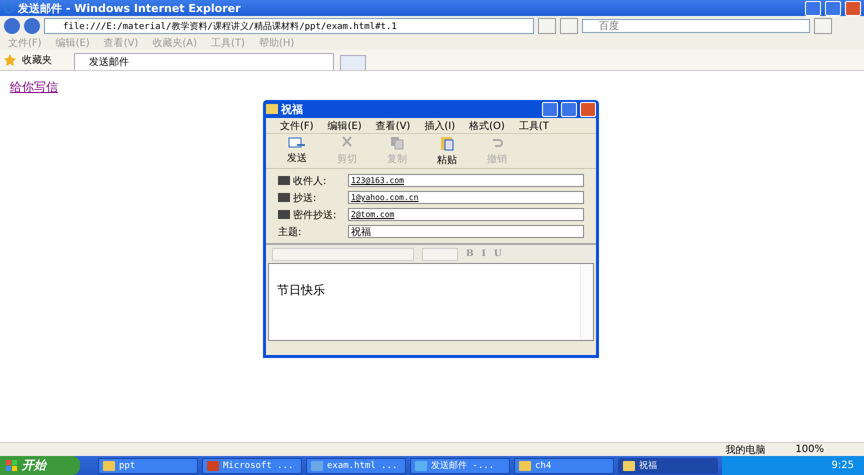 Image resolution: width=864 pixels, height=475 pixels. What do you see at coordinates (447, 143) in the screenshot?
I see `clipboard-icon` at bounding box center [447, 143].